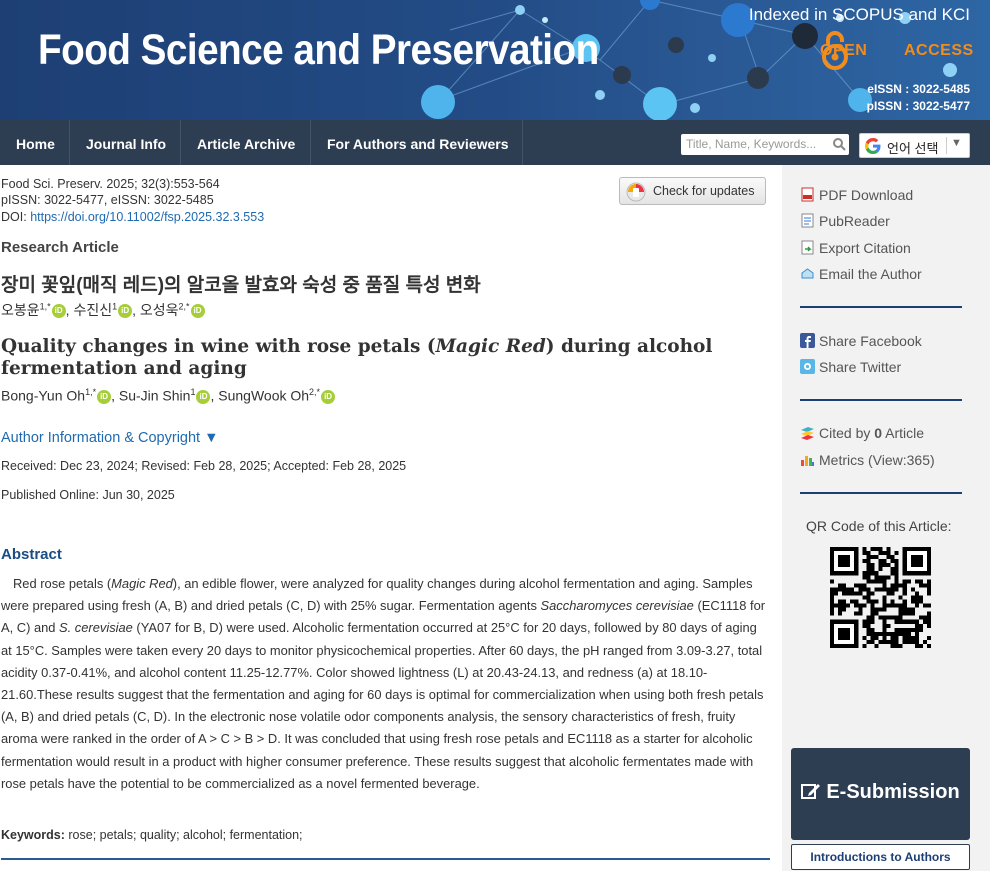 This screenshot has height=871, width=990. Describe the element at coordinates (939, 50) in the screenshot. I see `open-access-text-right: ACCESS` at that location.